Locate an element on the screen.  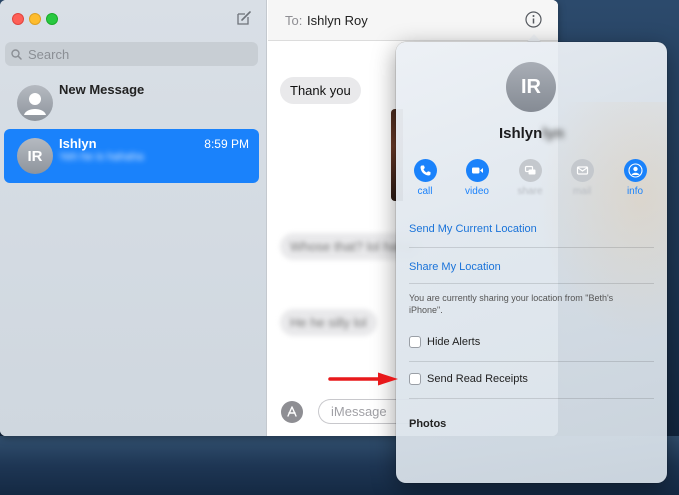
read-receipts-row: Send Read Receipts is located at coordinates (468, 379).